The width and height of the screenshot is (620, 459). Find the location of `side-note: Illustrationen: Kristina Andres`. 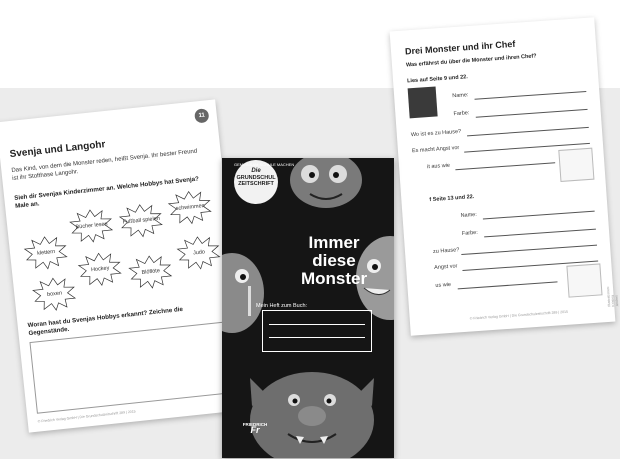

side-note: Illustrationen: Kristina Andres is located at coordinates (612, 296).